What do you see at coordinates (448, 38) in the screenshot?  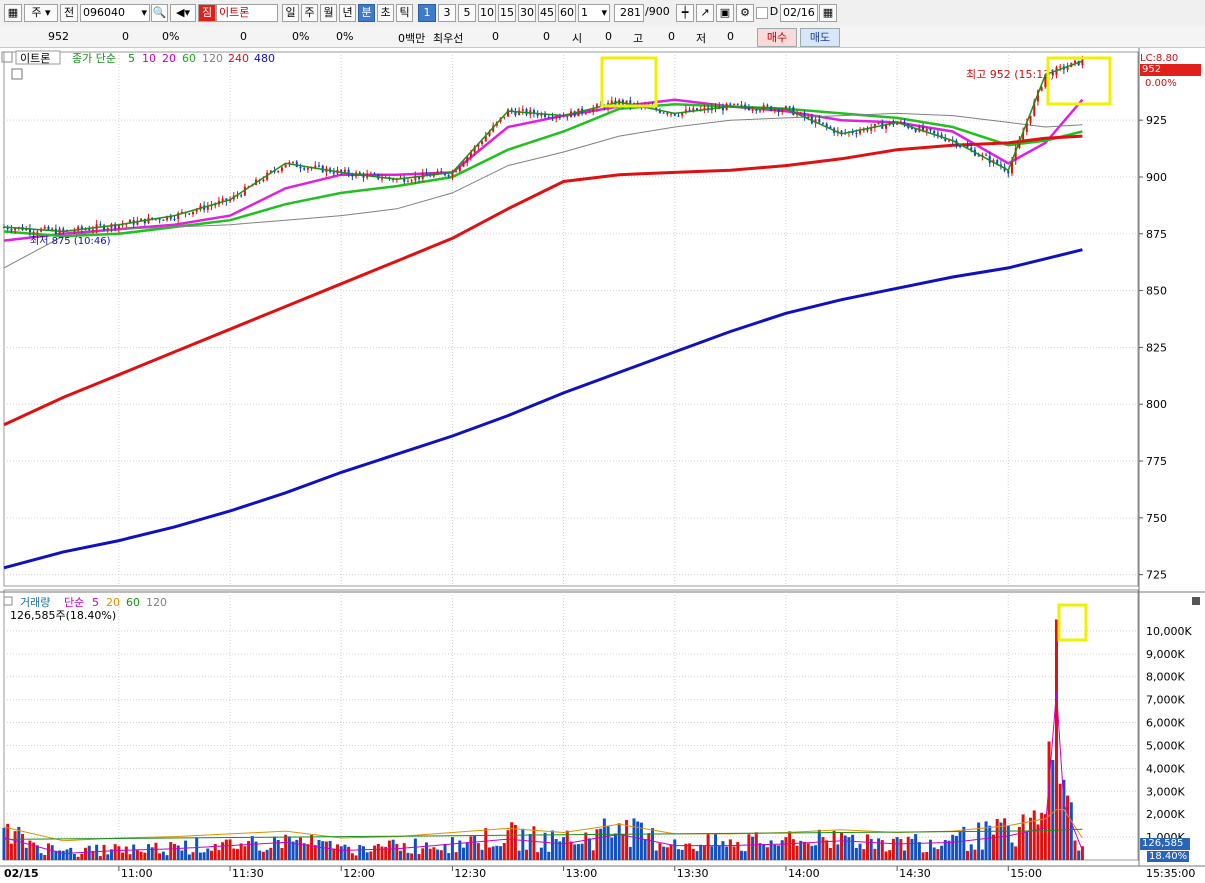 I see `best-label: 최우선` at bounding box center [448, 38].